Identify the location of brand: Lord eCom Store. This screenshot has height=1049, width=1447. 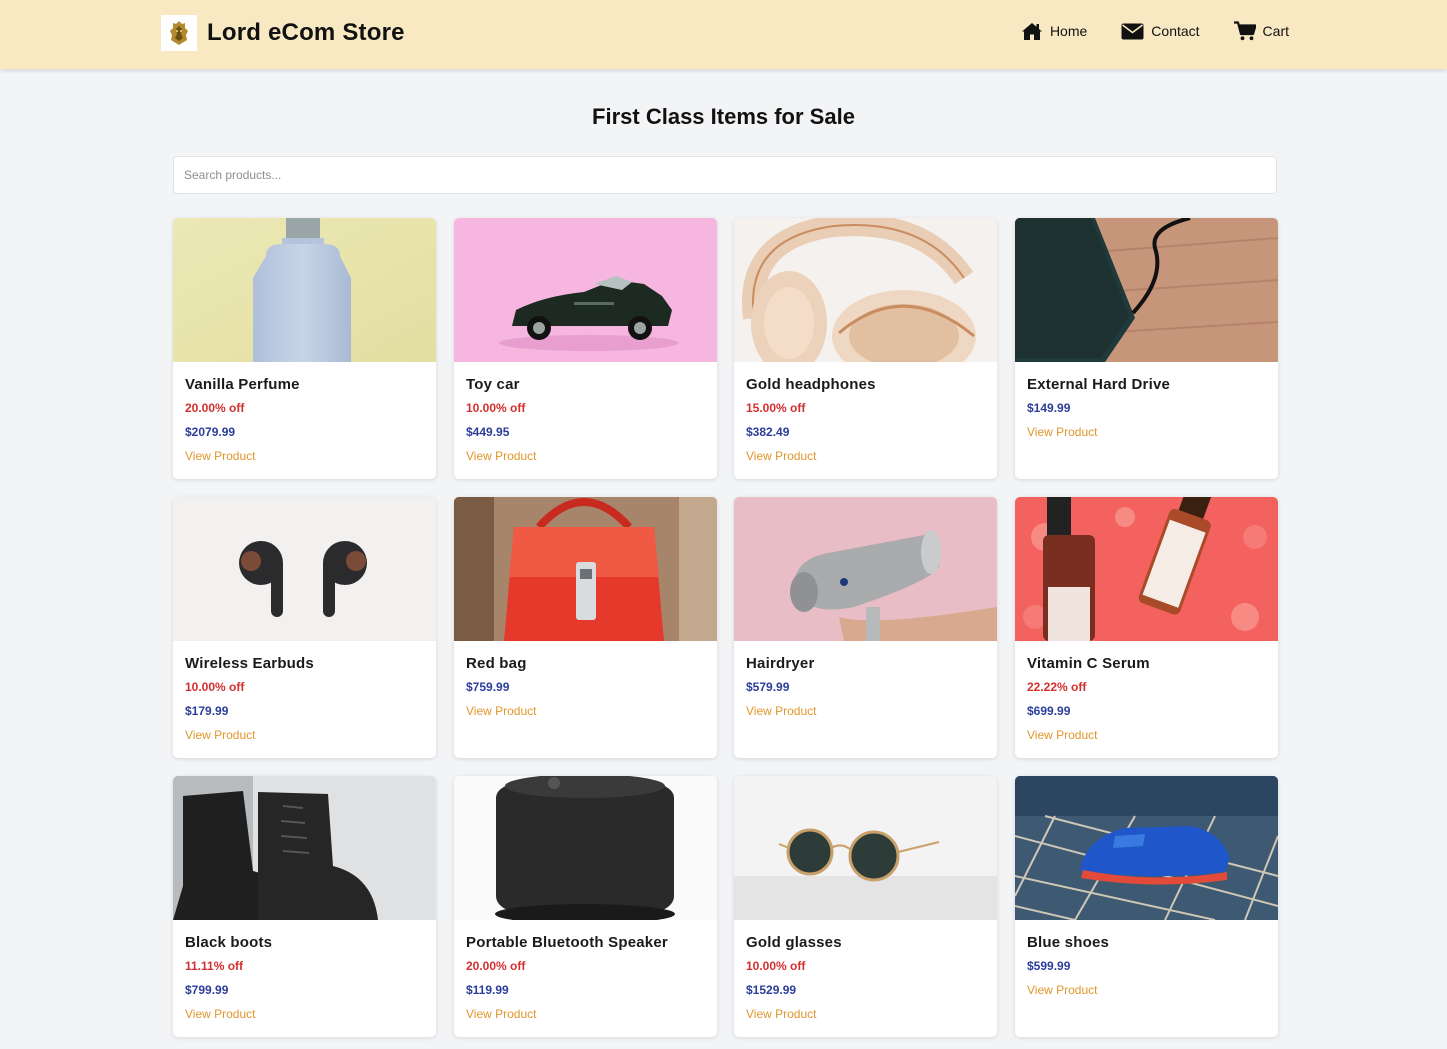
(283, 33).